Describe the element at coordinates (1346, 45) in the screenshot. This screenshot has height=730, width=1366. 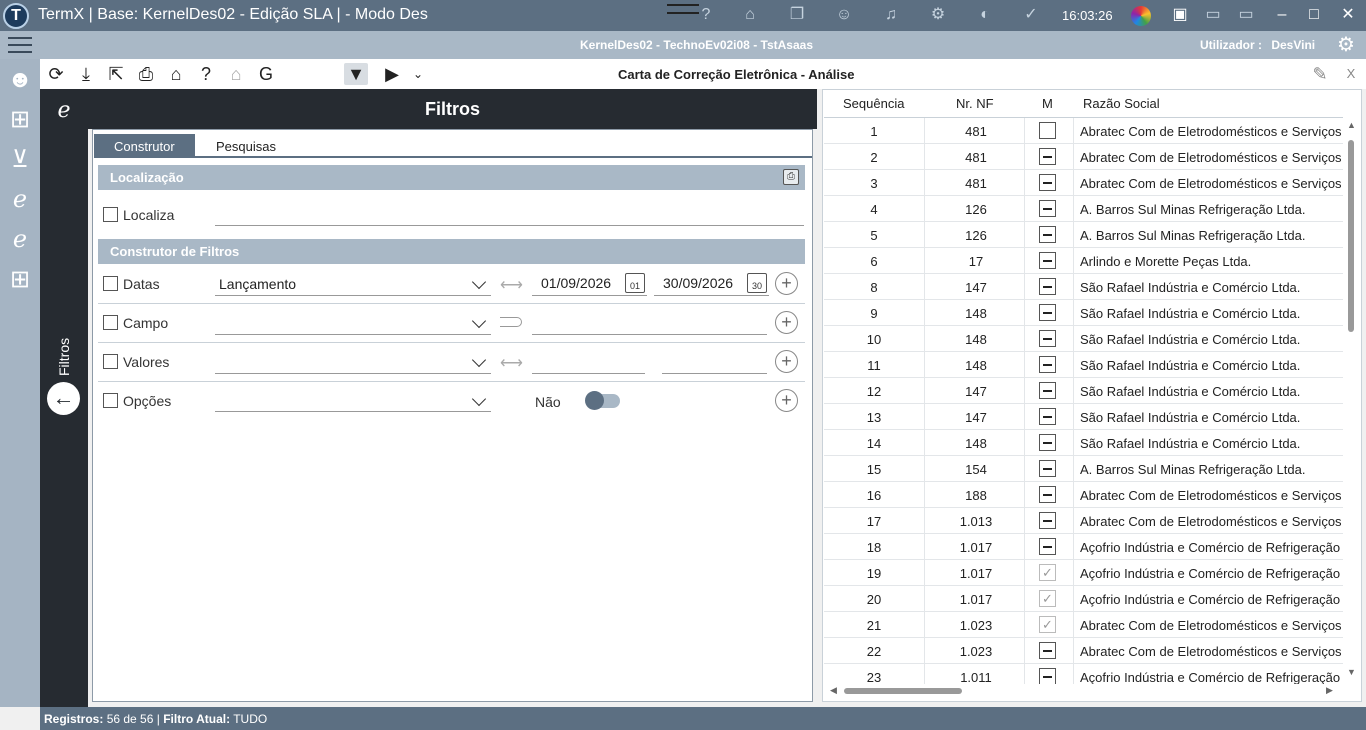
I see `settings-icon: ⚙` at that location.